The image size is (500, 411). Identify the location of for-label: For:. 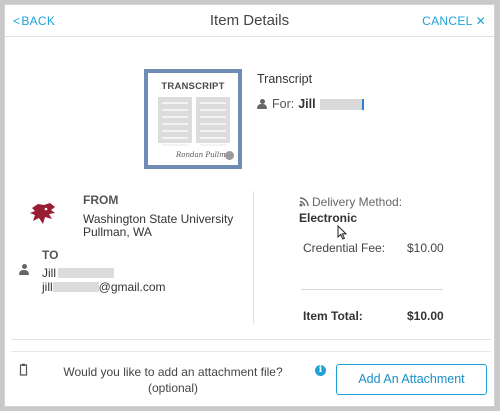
(283, 104).